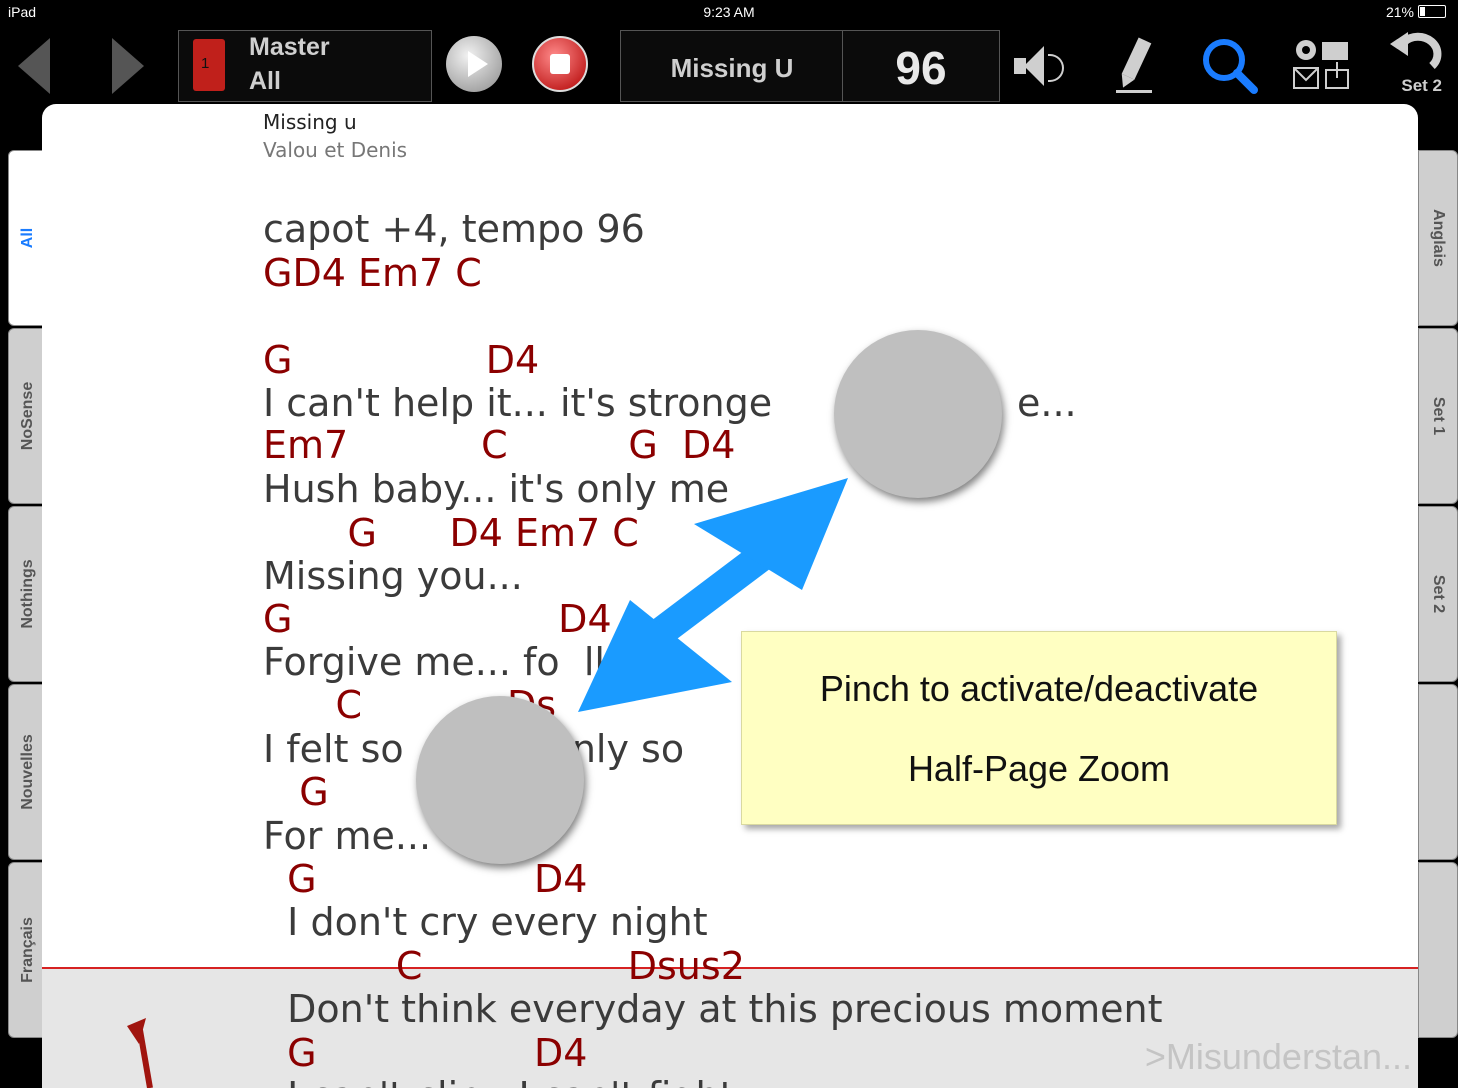 The image size is (1458, 1088). What do you see at coordinates (1039, 768) in the screenshot?
I see `callout-line-2: Half-Page Zoom` at bounding box center [1039, 768].